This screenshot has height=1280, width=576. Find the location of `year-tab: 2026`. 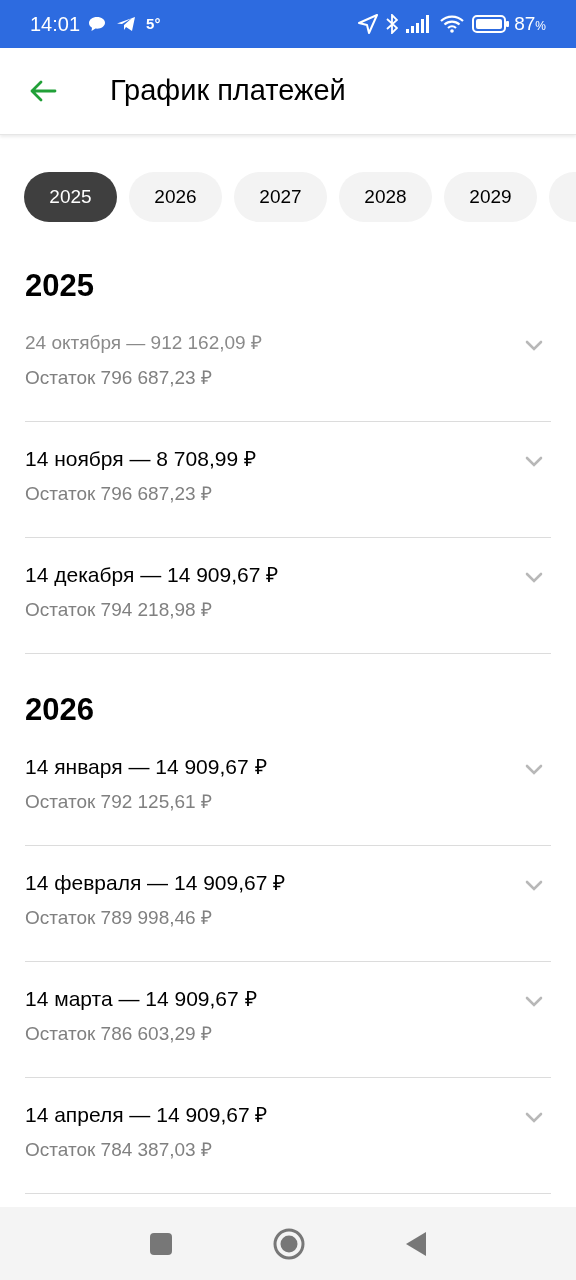

year-tab: 2026 is located at coordinates (175, 197).